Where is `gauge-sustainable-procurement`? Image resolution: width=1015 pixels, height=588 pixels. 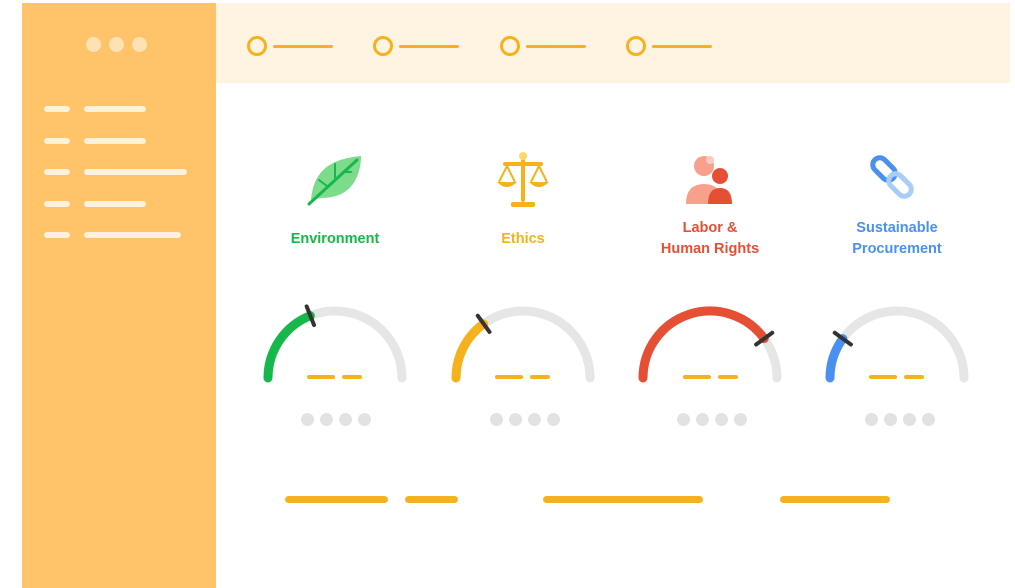 gauge-sustainable-procurement is located at coordinates (897, 344).